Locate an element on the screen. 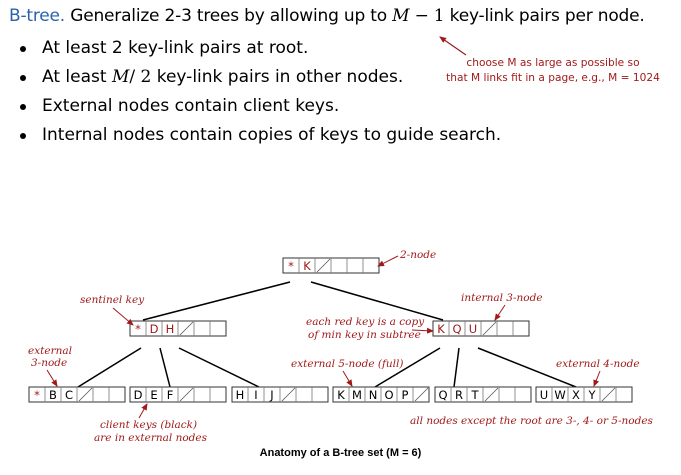 The height and width of the screenshot is (475, 681). arrow-2-node is located at coordinates (388, 261).